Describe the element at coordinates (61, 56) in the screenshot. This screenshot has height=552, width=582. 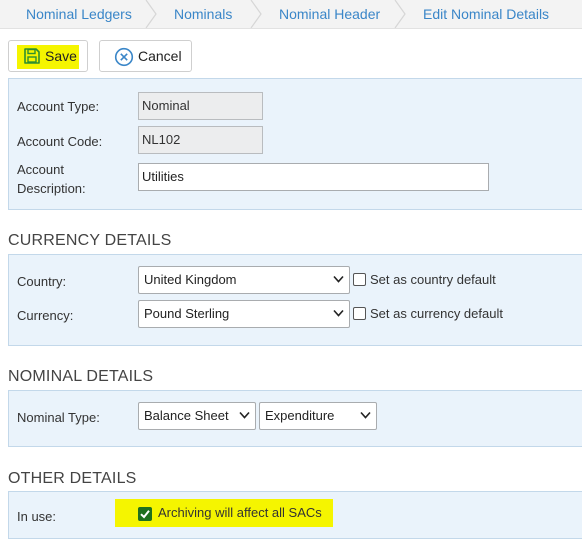
I see `save-label: Save` at that location.